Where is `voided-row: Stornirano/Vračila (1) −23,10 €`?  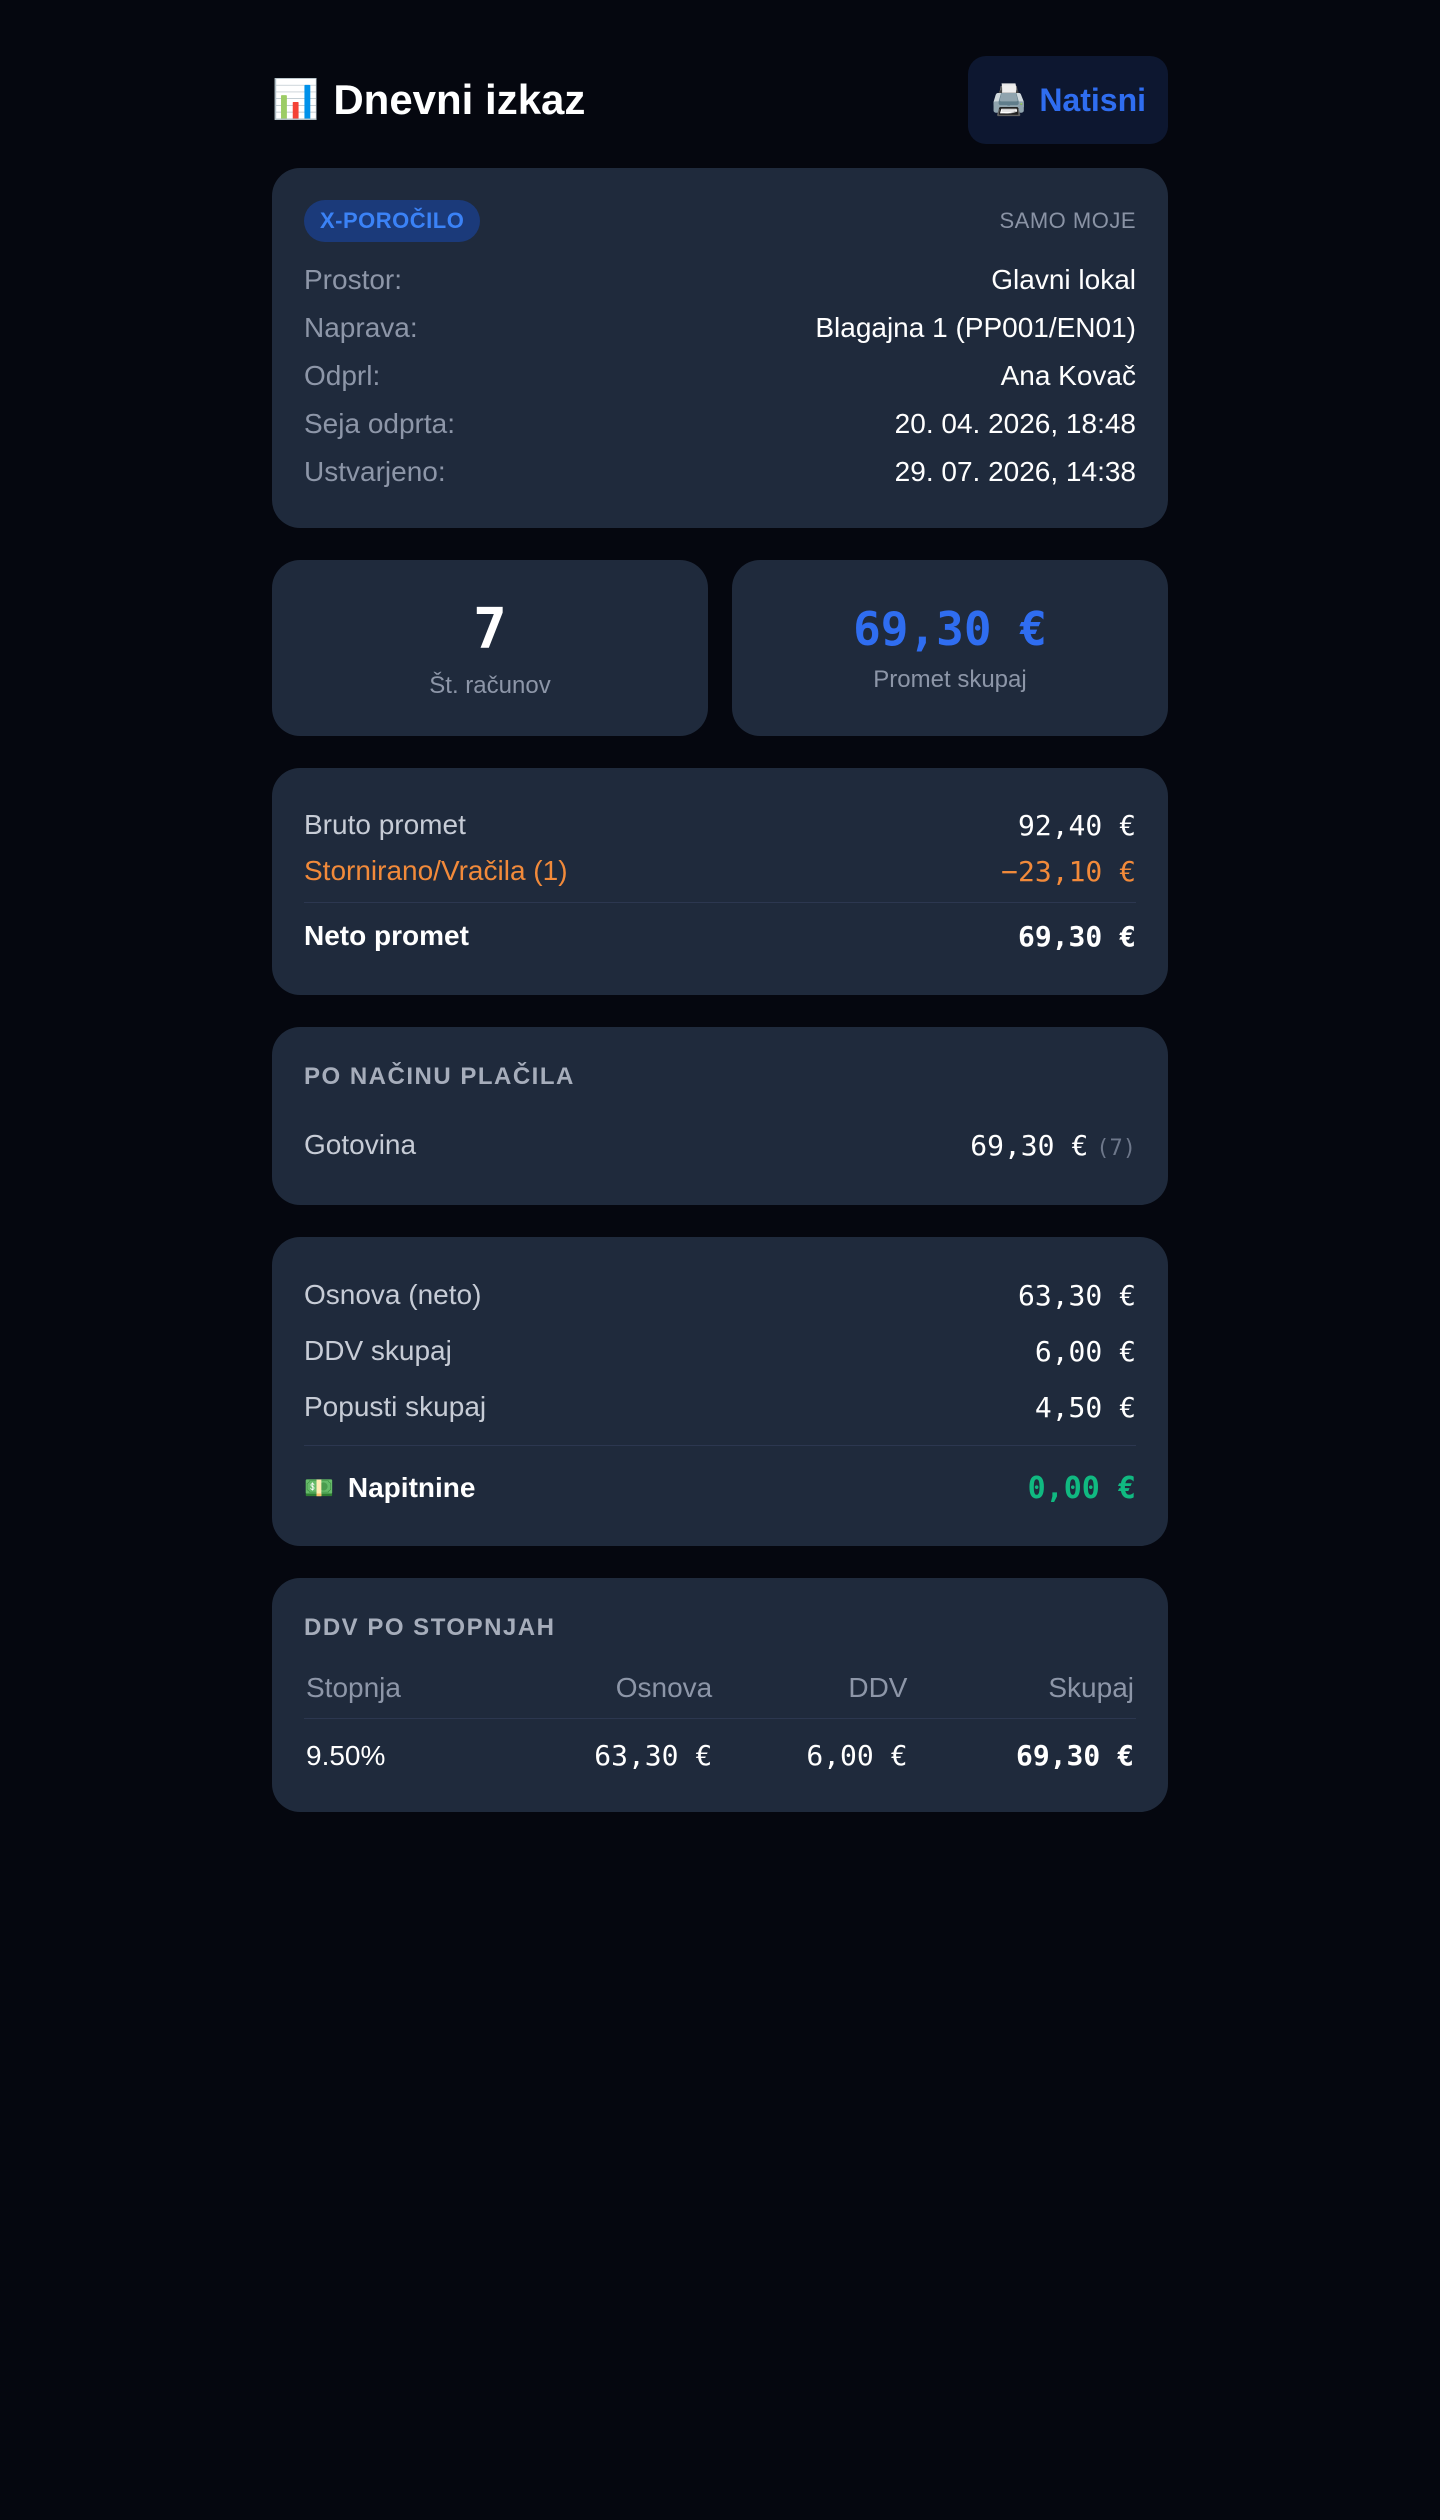
voided-row: Stornirano/Vračila (1) −23,10 € is located at coordinates (720, 871).